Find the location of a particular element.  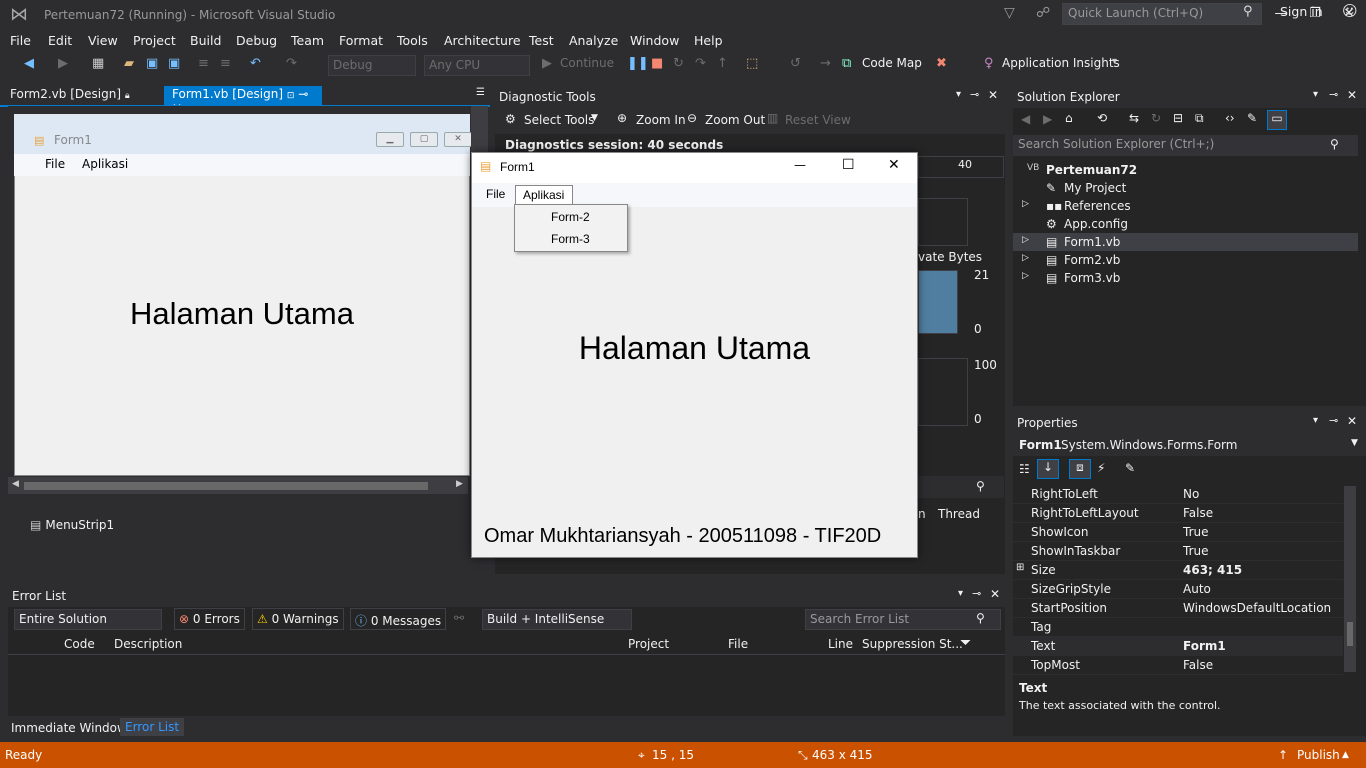

menu-item-form2: Form-2 is located at coordinates (570, 217).